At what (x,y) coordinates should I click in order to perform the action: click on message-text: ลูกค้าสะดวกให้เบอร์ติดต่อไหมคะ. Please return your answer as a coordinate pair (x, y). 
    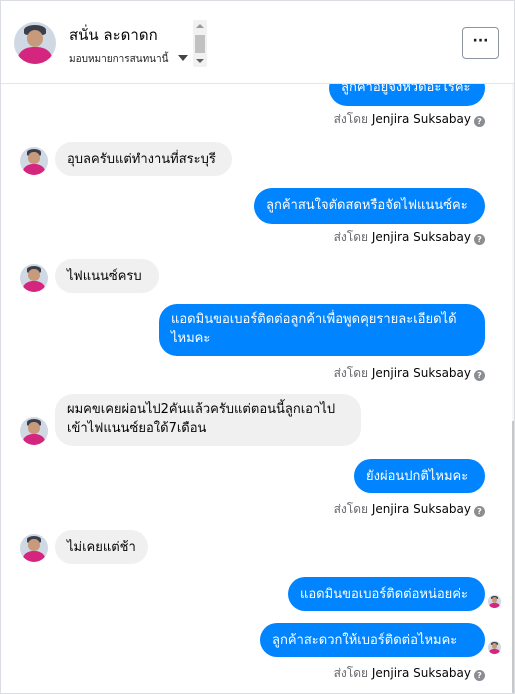
    Looking at the image, I should click on (365, 640).